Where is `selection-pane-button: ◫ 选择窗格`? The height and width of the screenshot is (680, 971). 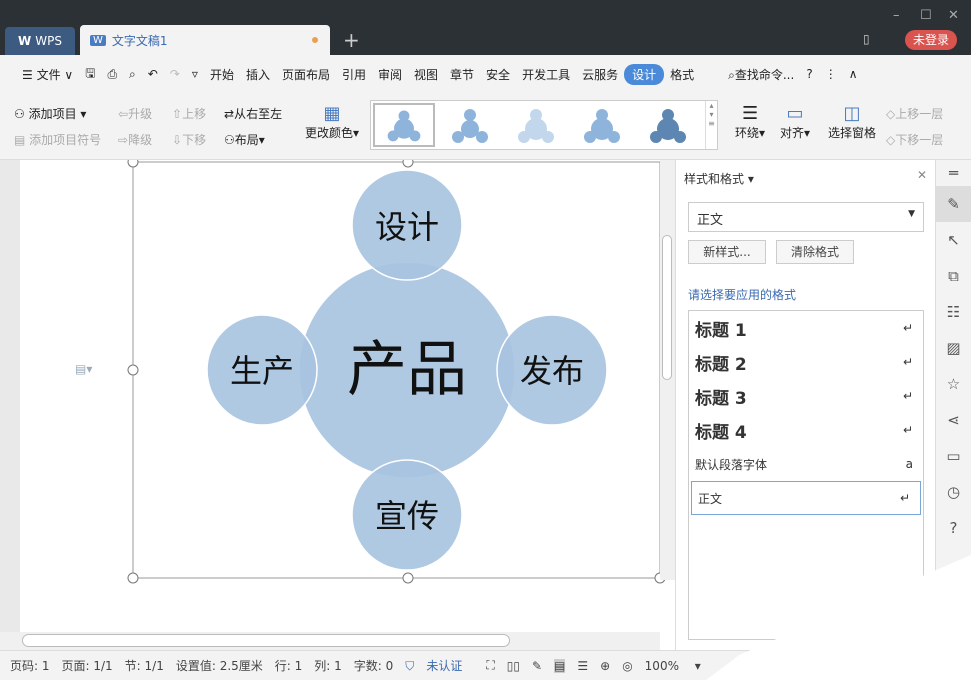
selection-pane-button: ◫ 选择窗格 is located at coordinates (852, 122).